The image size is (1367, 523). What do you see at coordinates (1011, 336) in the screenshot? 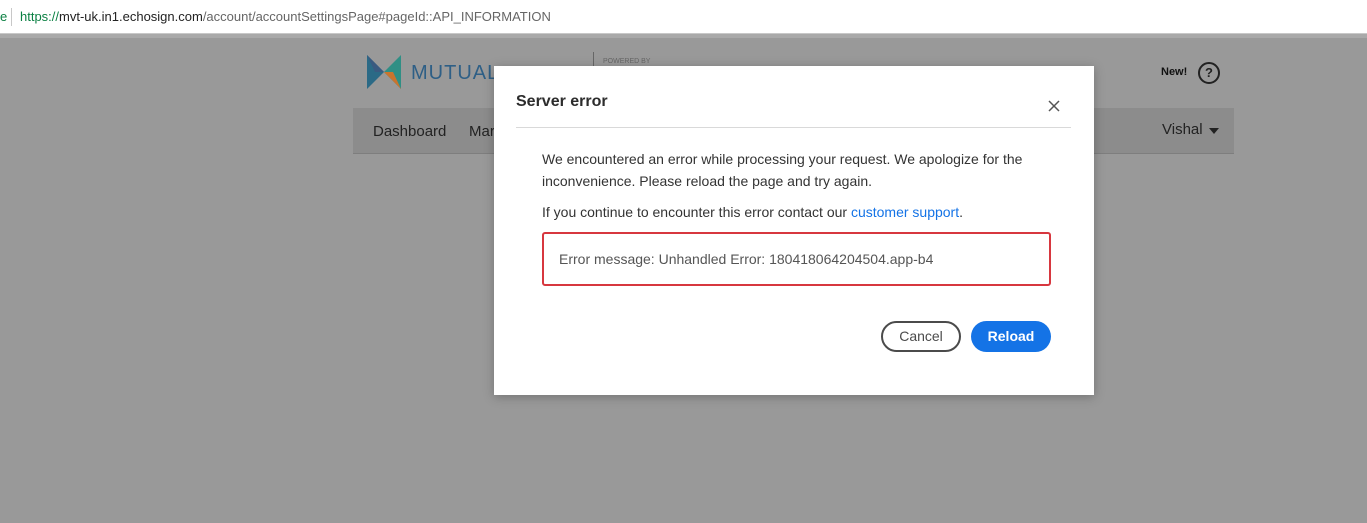
I see `reload-button: Reload` at bounding box center [1011, 336].